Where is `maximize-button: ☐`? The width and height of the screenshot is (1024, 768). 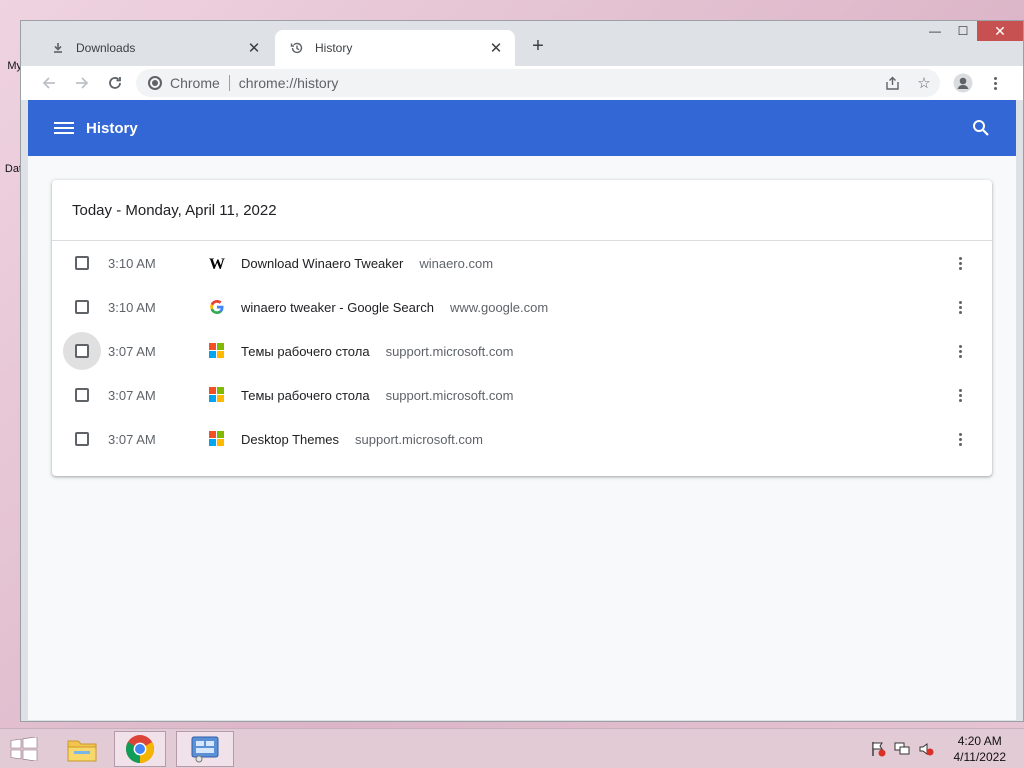
maximize-button: ☐ is located at coordinates (963, 31).